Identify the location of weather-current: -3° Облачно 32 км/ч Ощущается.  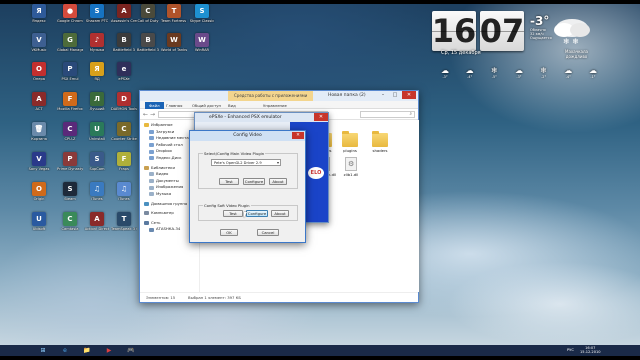
(541, 27).